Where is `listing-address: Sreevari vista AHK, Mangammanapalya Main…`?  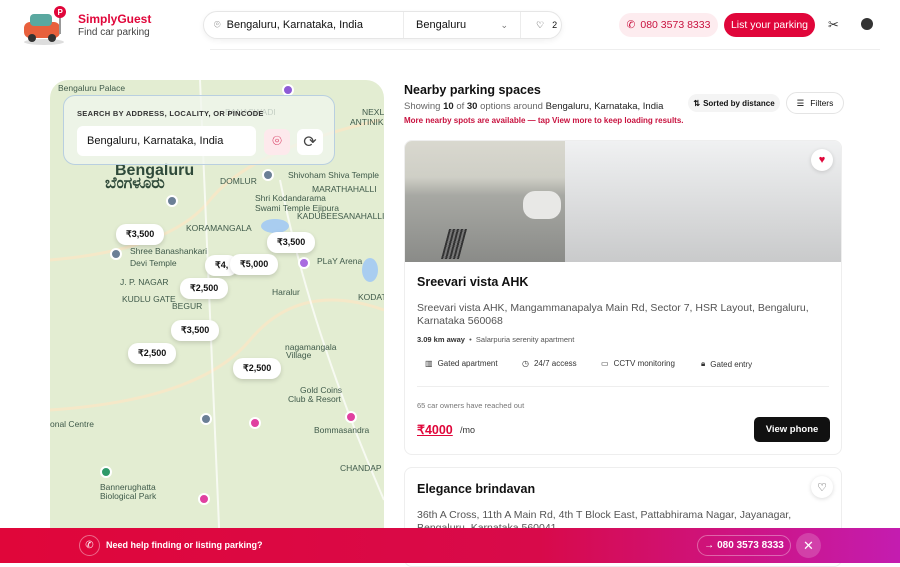 listing-address: Sreevari vista AHK, Mangammanapalya Main… is located at coordinates (613, 315).